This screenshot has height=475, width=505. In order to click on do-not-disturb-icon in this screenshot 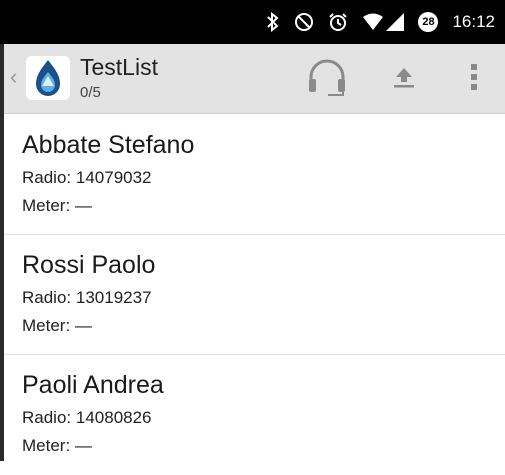, I will do `click(304, 22)`.